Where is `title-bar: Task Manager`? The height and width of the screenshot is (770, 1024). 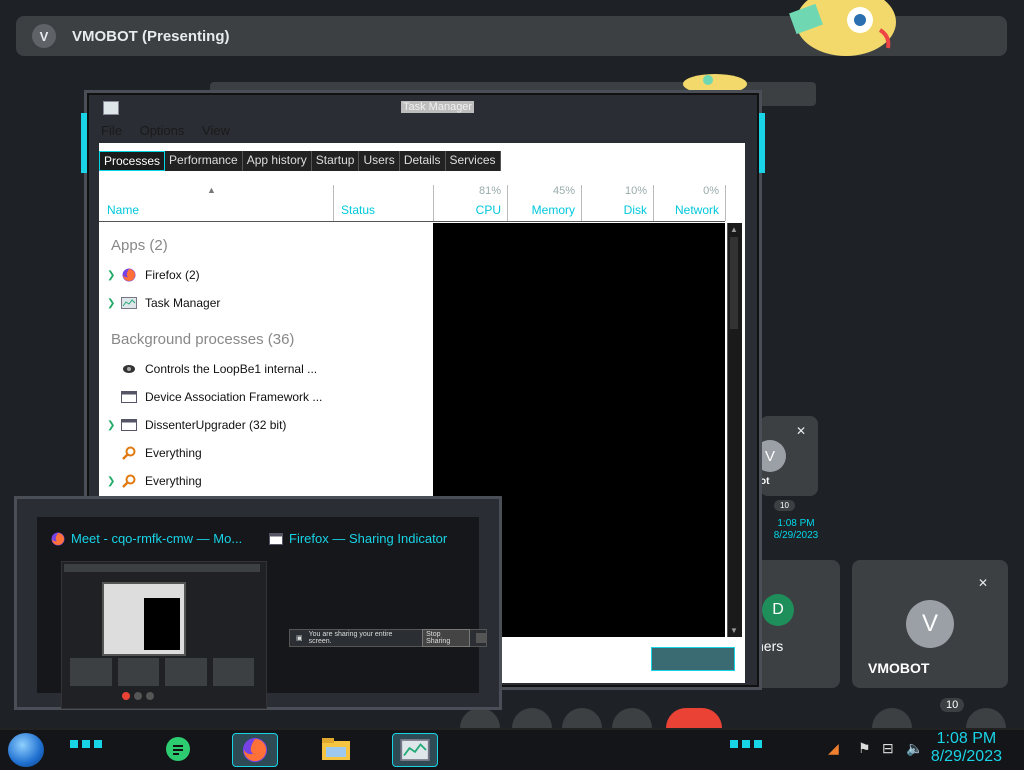 title-bar: Task Manager is located at coordinates (423, 107).